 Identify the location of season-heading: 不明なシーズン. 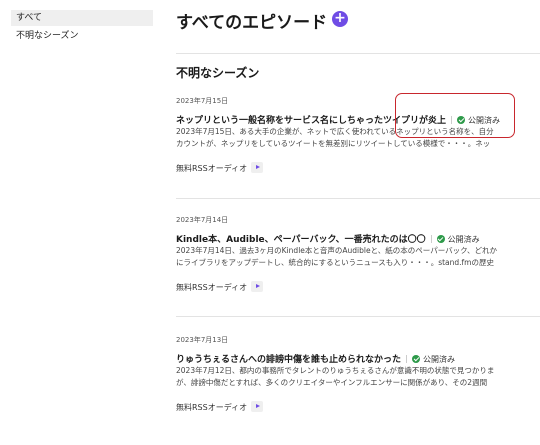
(218, 73).